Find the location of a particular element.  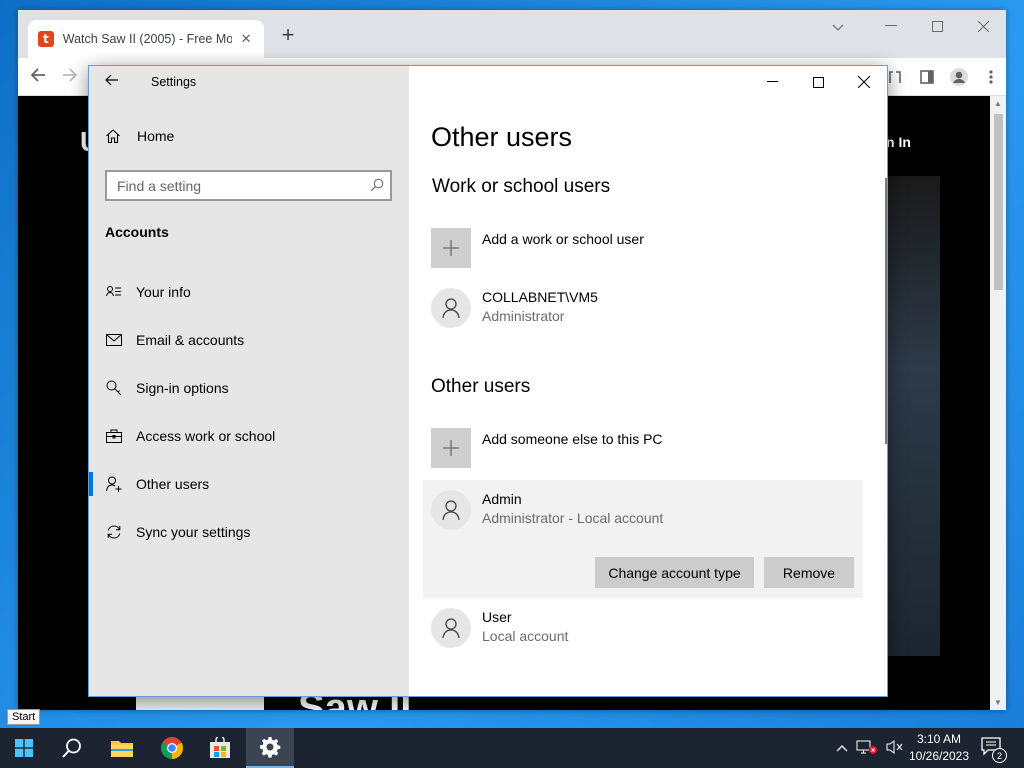

chrome-window-controls is located at coordinates (937, 26).